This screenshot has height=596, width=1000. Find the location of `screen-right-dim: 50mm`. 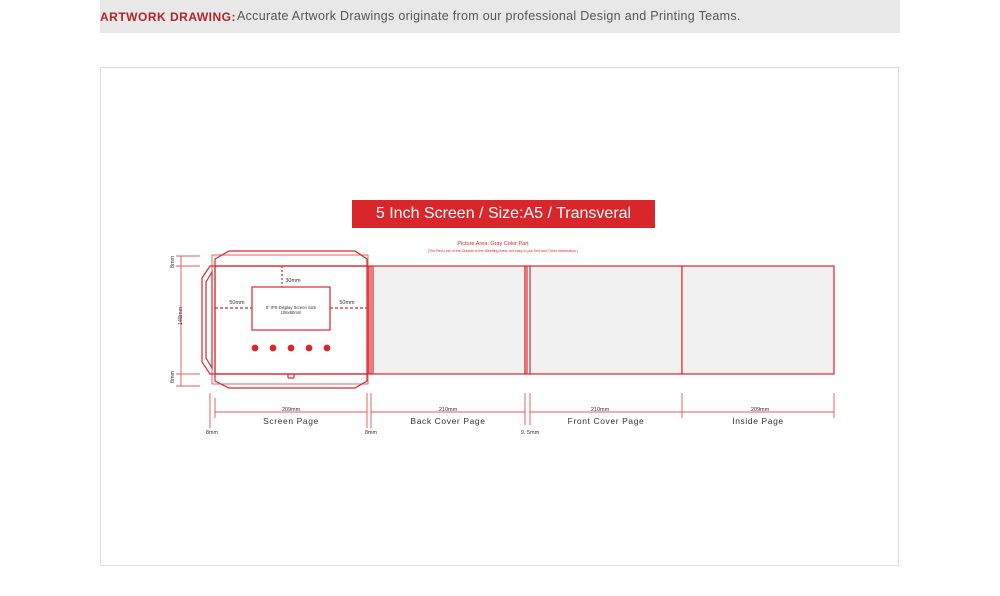

screen-right-dim: 50mm is located at coordinates (347, 303).